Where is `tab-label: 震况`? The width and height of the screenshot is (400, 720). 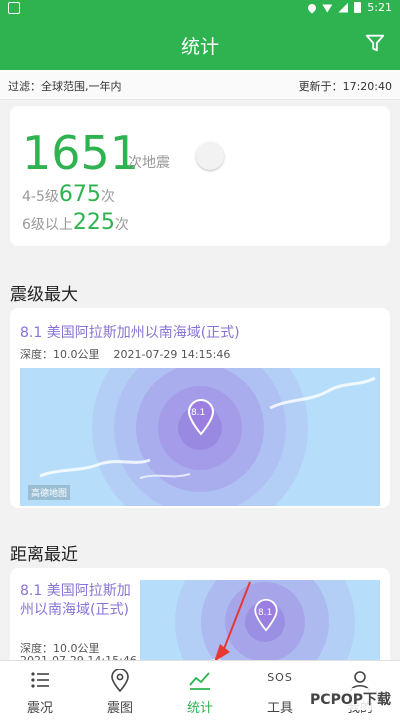 tab-label: 震况 is located at coordinates (39, 708).